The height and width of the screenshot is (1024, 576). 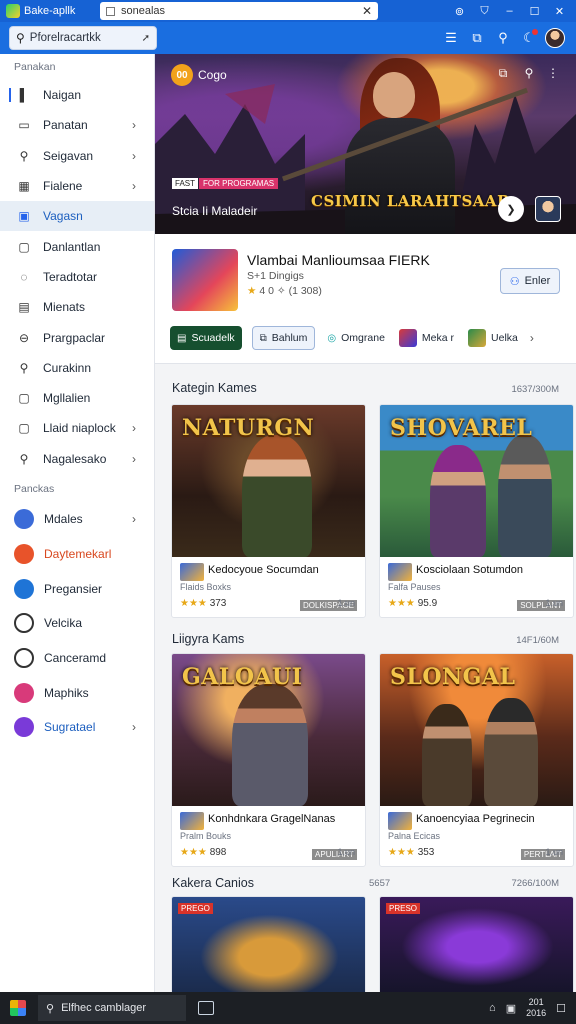 I want to click on notification-icon: ☾, so click(x=529, y=38).